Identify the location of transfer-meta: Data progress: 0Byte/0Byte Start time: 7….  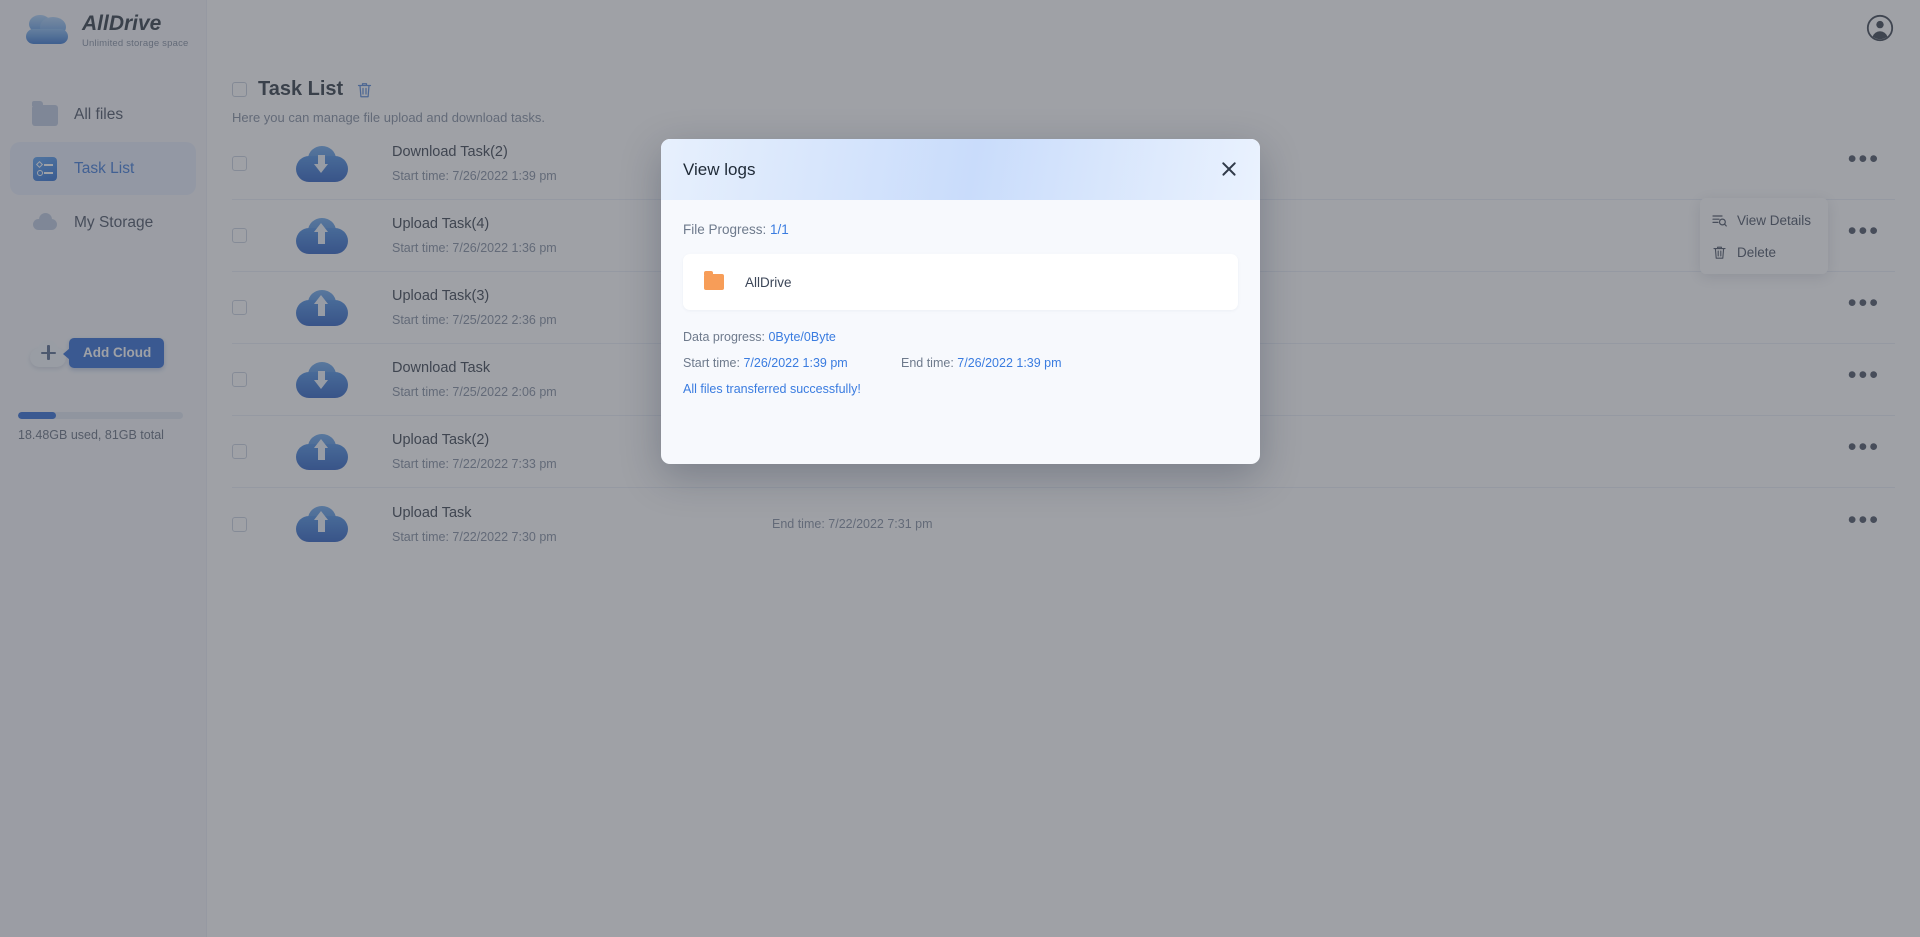
(960, 363).